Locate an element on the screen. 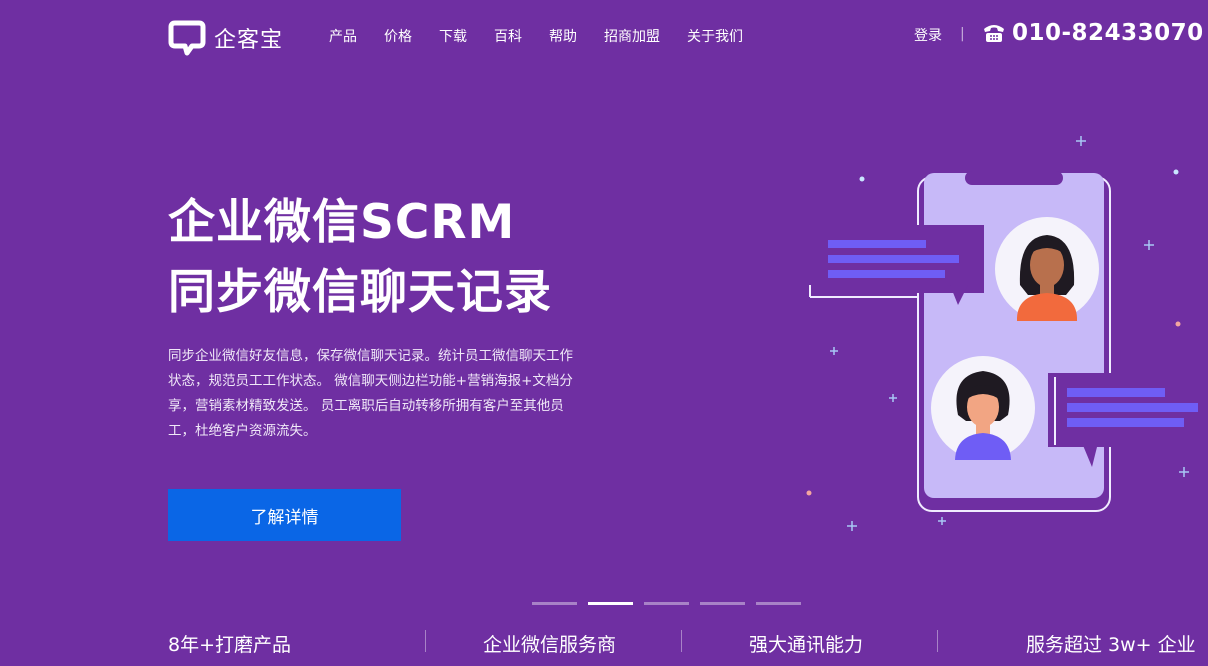 The image size is (1208, 666). chat-bubble-logo-icon is located at coordinates (187, 38).